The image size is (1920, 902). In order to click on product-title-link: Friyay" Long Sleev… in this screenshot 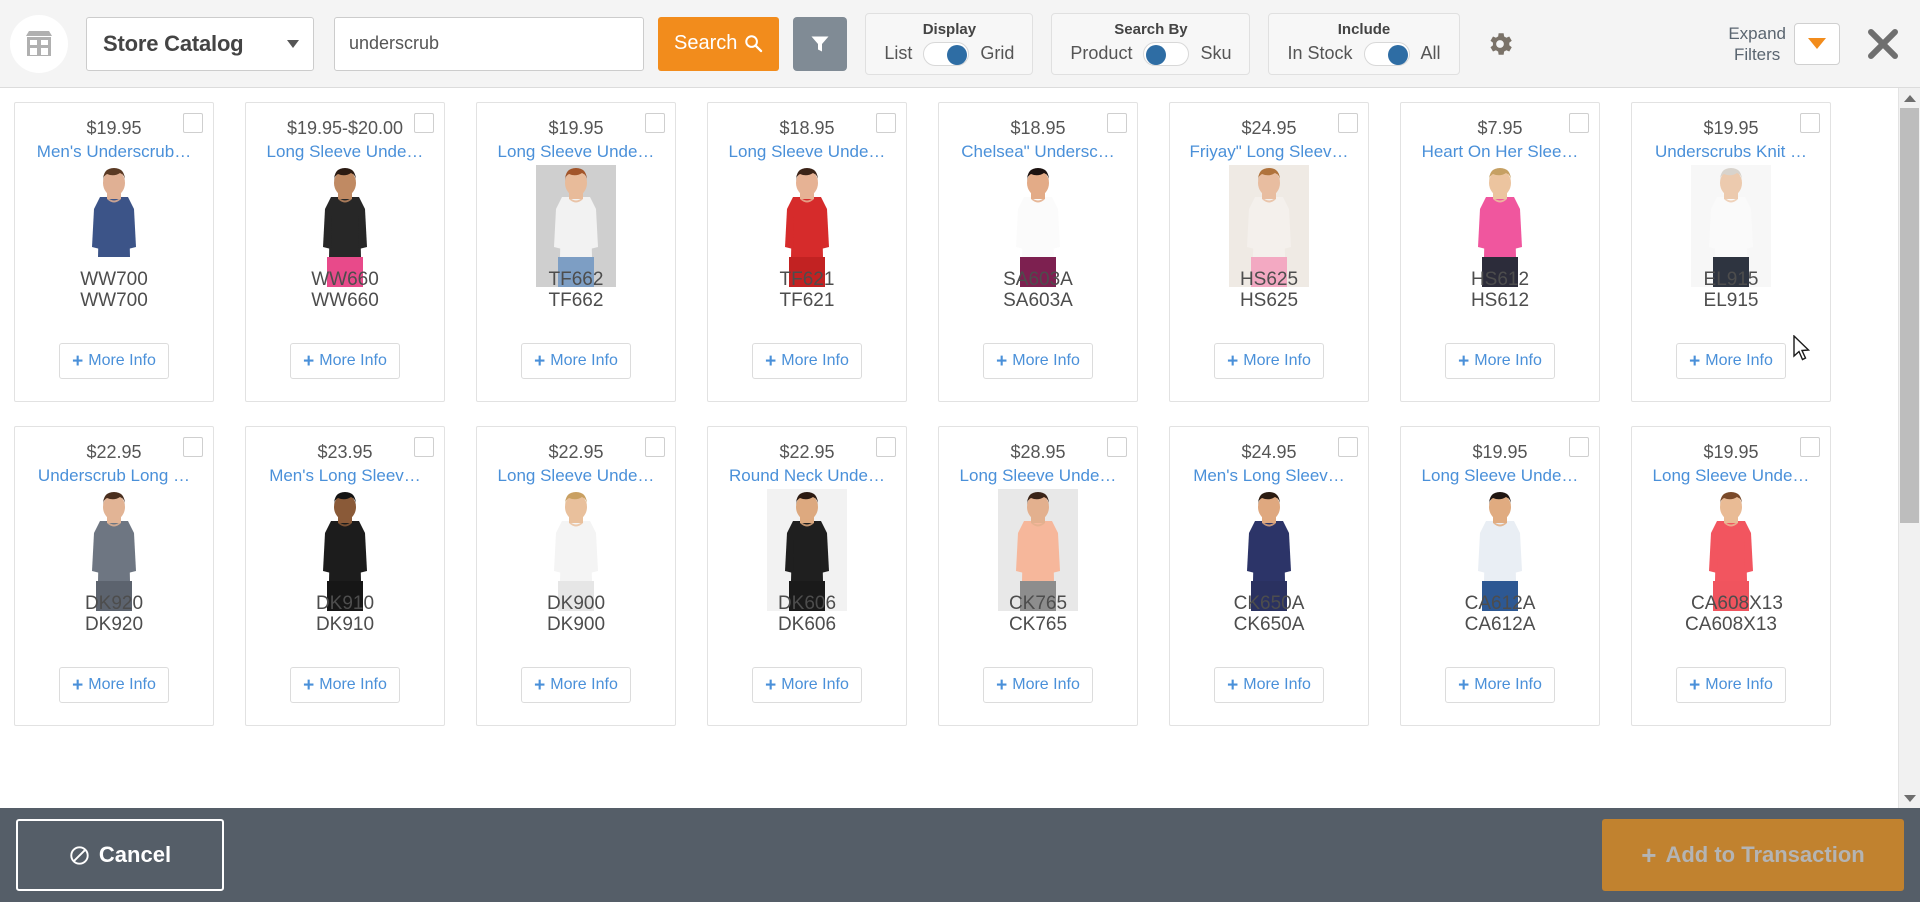, I will do `click(1268, 152)`.